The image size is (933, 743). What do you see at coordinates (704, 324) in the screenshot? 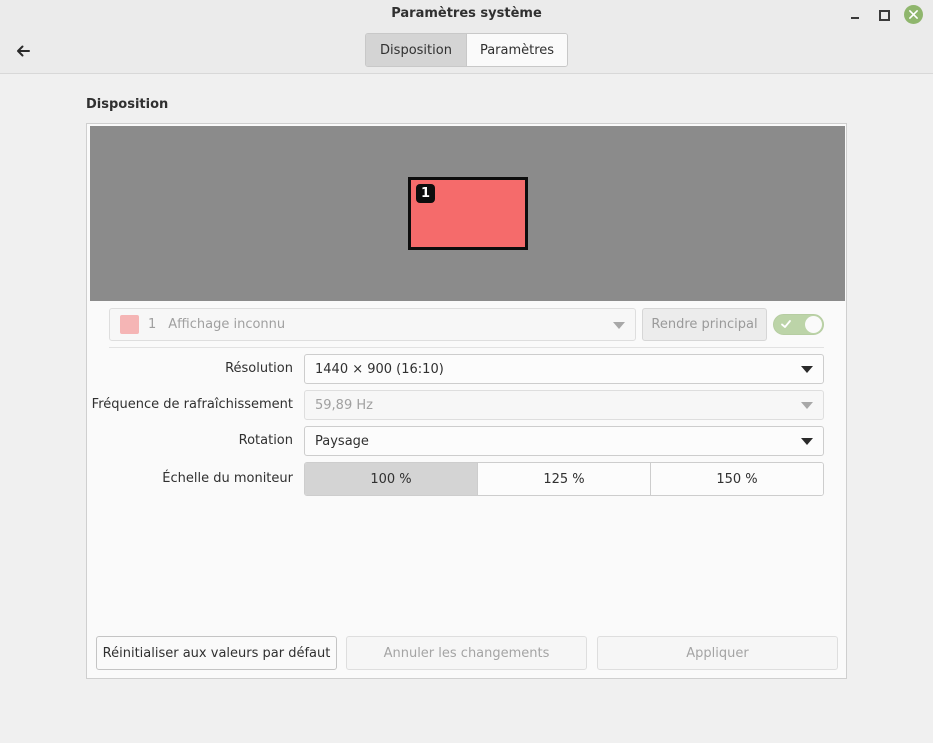
I see `make-primary-button: Rendre principal` at bounding box center [704, 324].